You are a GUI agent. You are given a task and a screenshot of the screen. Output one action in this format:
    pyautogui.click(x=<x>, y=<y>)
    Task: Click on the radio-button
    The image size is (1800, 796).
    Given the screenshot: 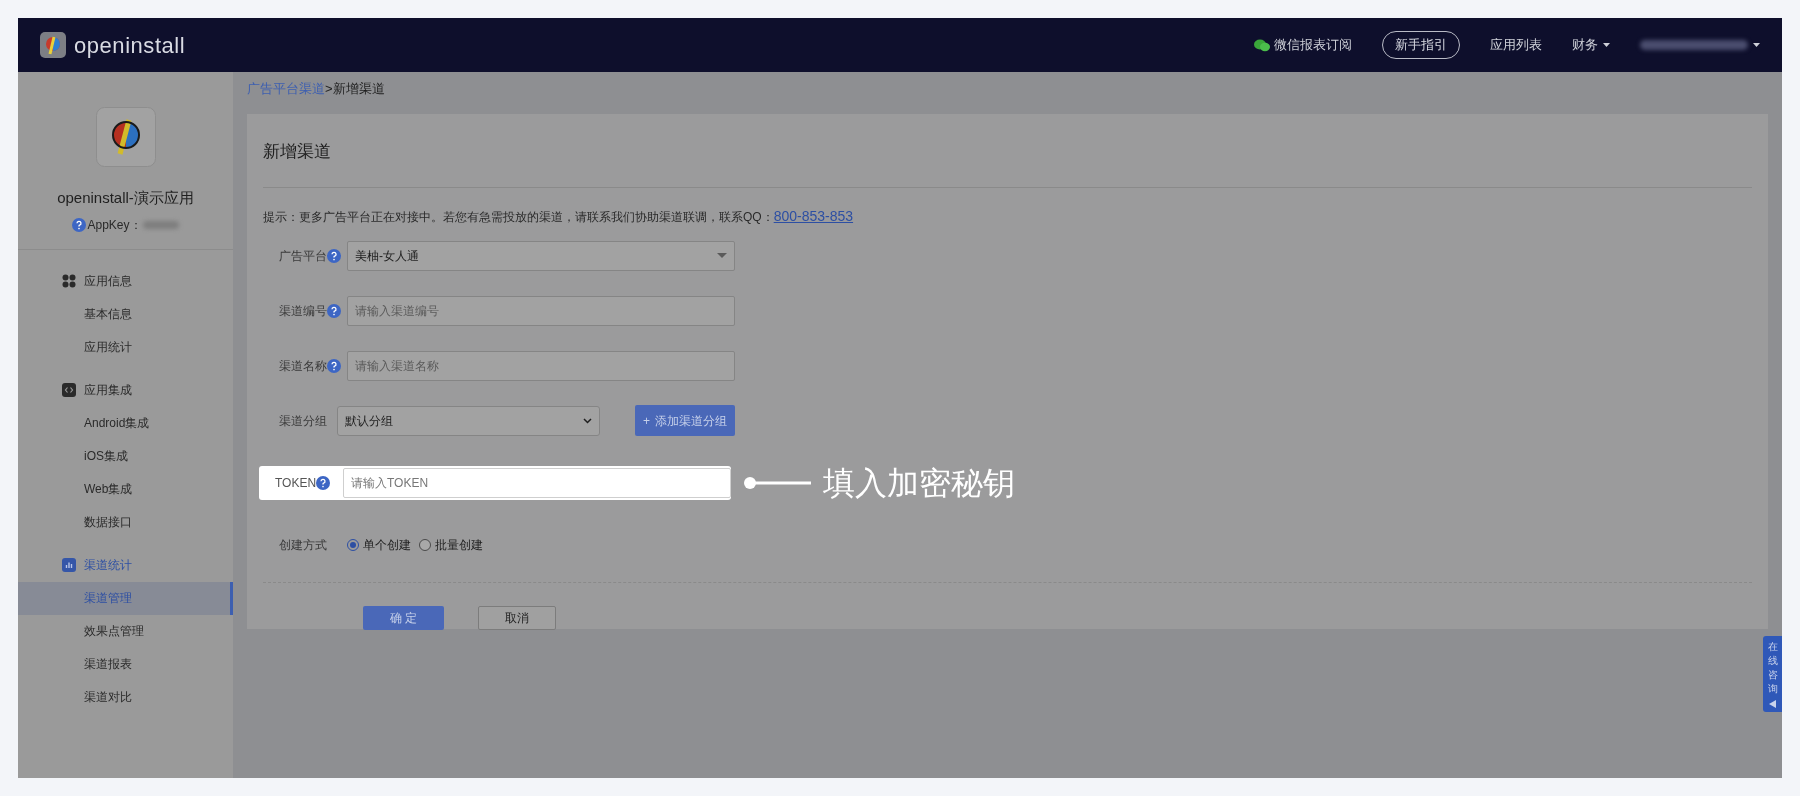 What is the action you would take?
    pyautogui.click(x=425, y=544)
    